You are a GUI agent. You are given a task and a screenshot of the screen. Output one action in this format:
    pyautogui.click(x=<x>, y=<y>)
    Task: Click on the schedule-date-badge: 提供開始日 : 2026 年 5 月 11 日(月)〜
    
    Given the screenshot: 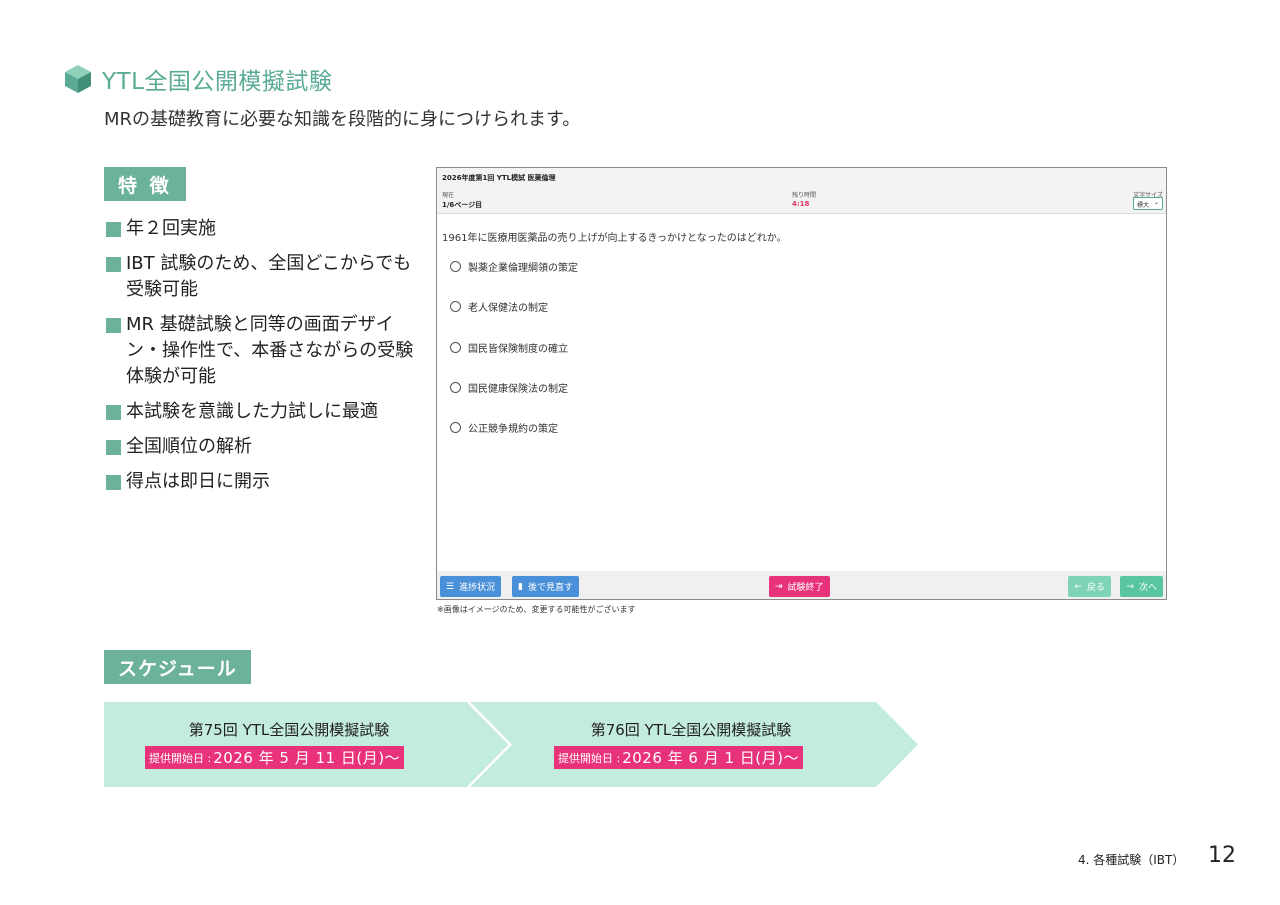 What is the action you would take?
    pyautogui.click(x=275, y=757)
    